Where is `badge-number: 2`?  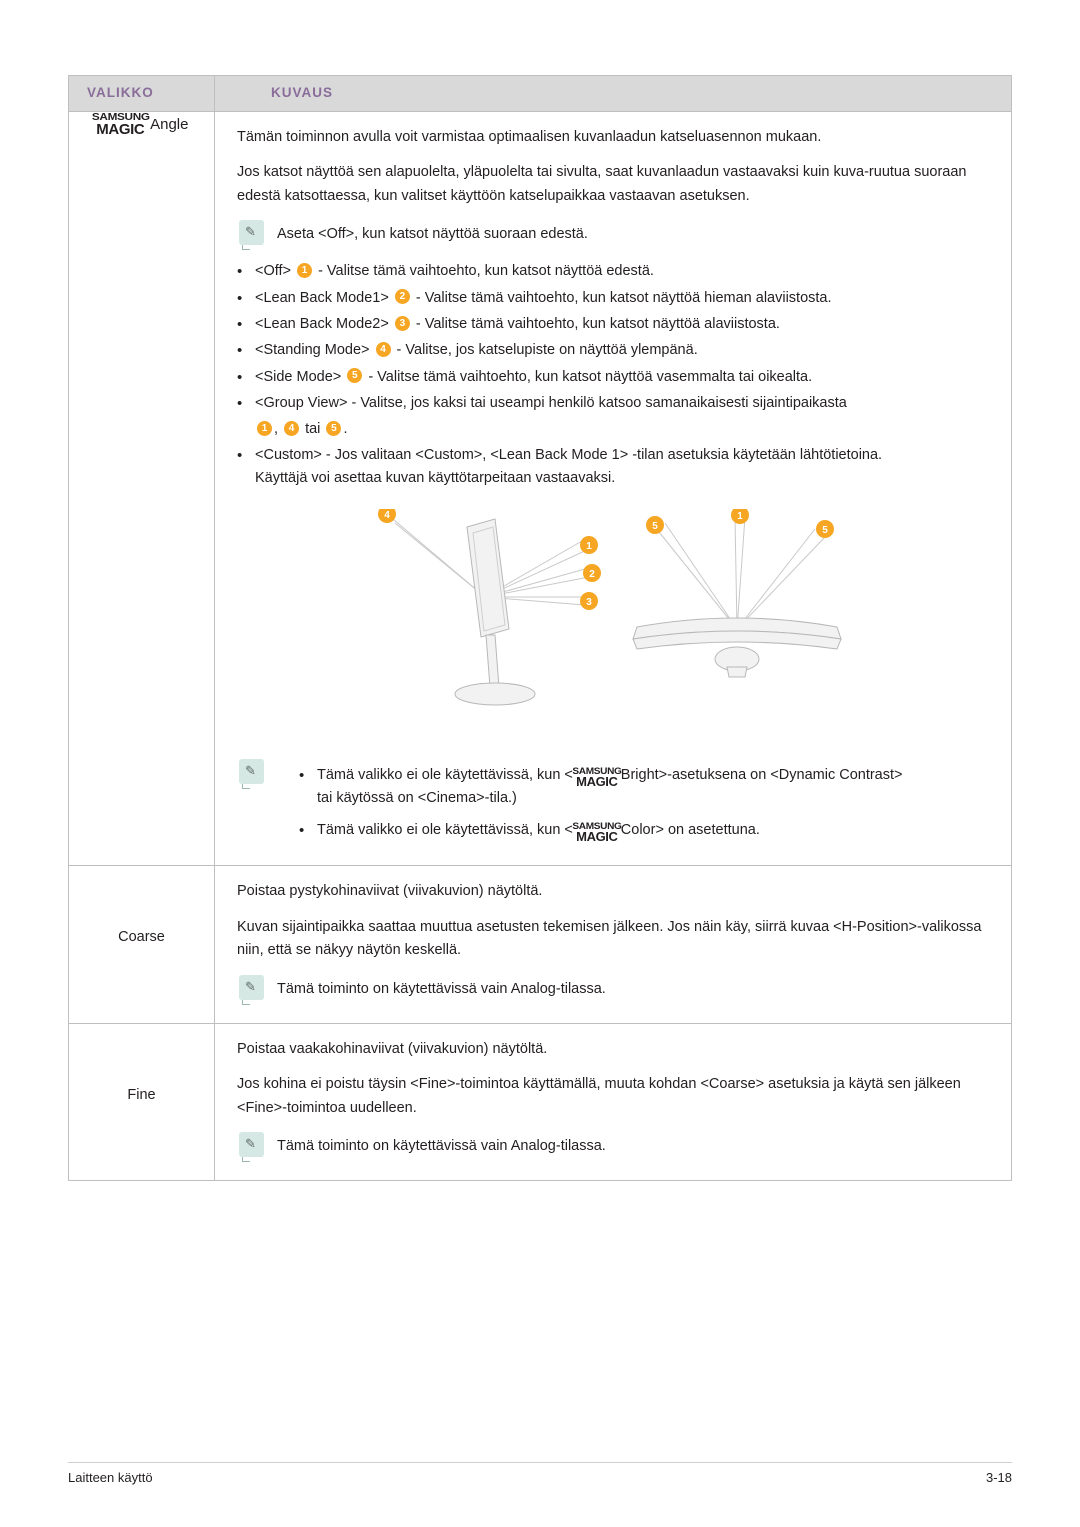 badge-number: 2 is located at coordinates (402, 297).